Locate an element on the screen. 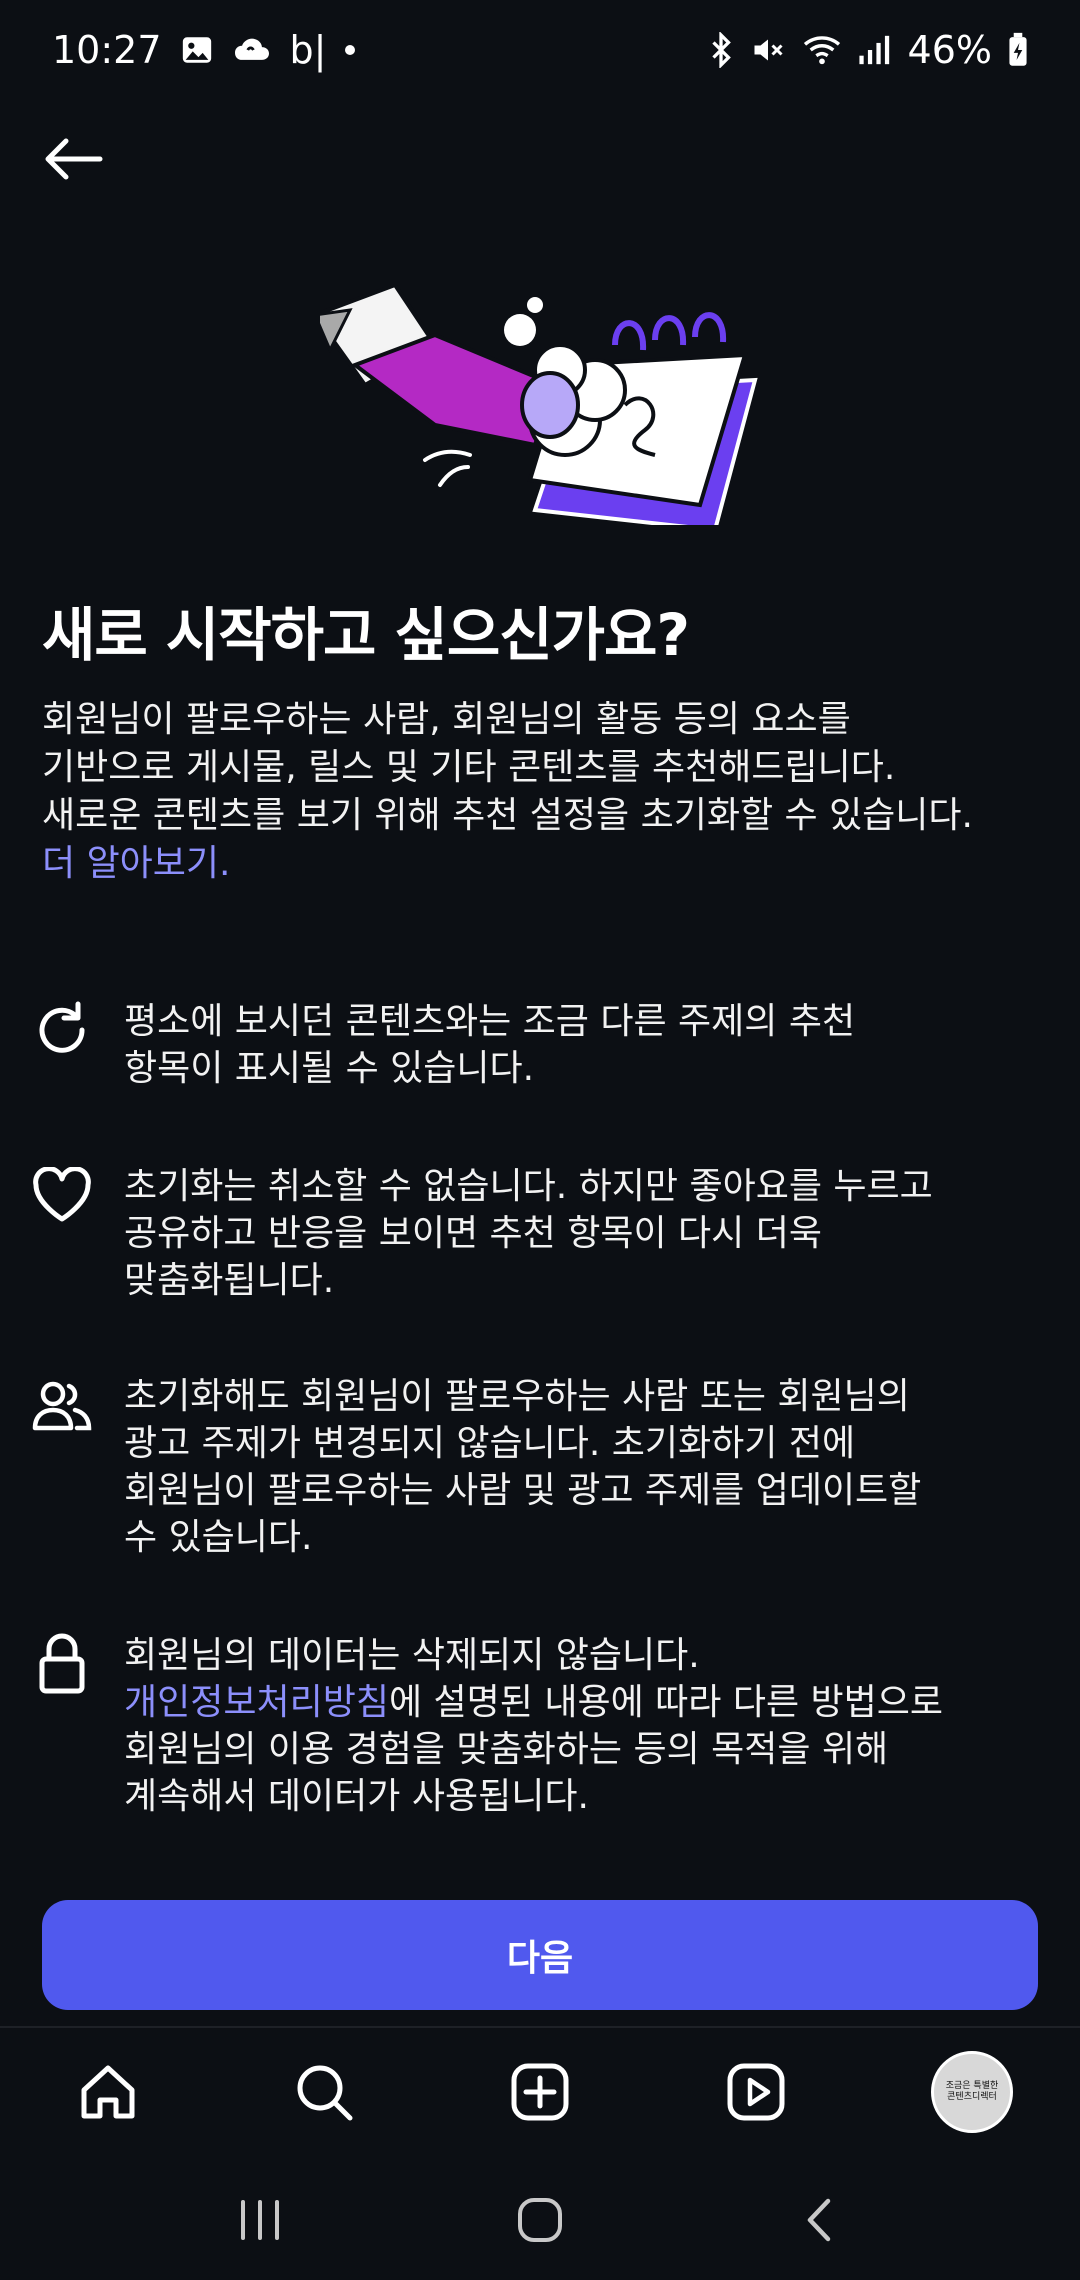 The image size is (1080, 2280). system-nav-bar is located at coordinates (540, 2220).